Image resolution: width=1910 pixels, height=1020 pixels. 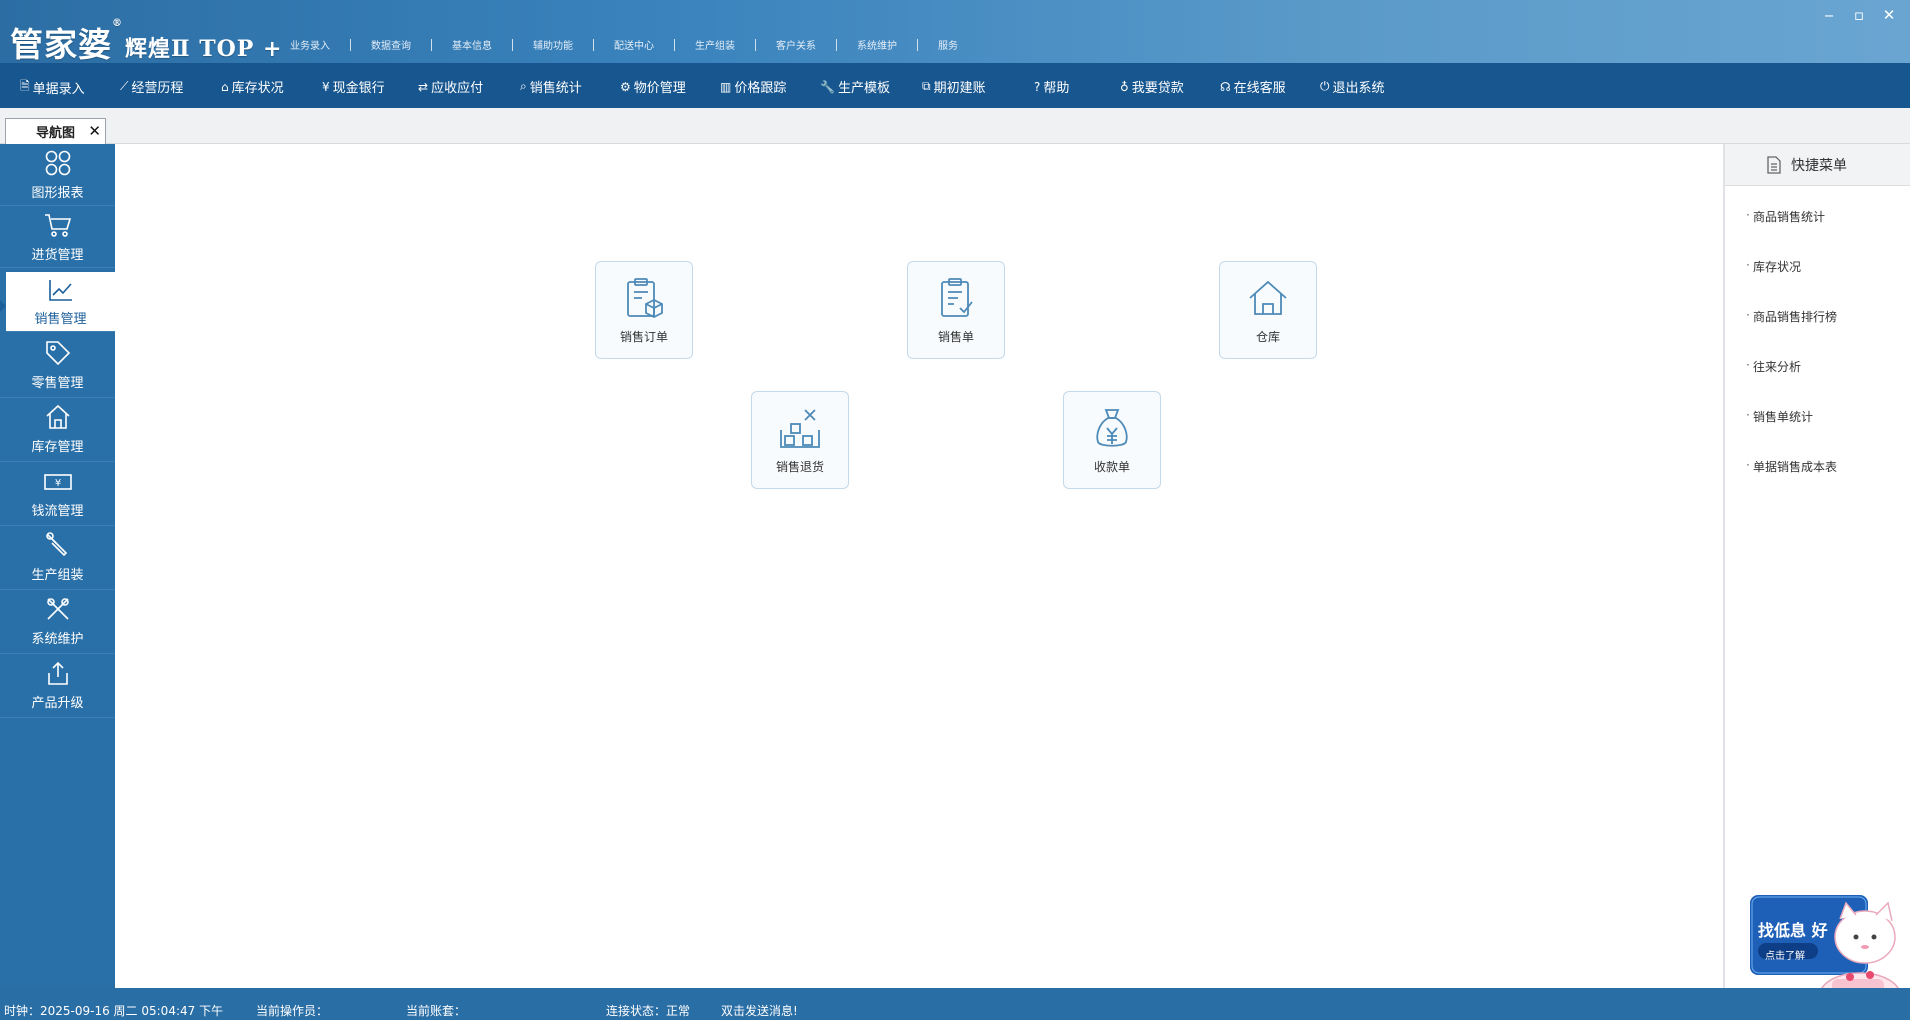 I want to click on tag-icon, so click(x=57, y=353).